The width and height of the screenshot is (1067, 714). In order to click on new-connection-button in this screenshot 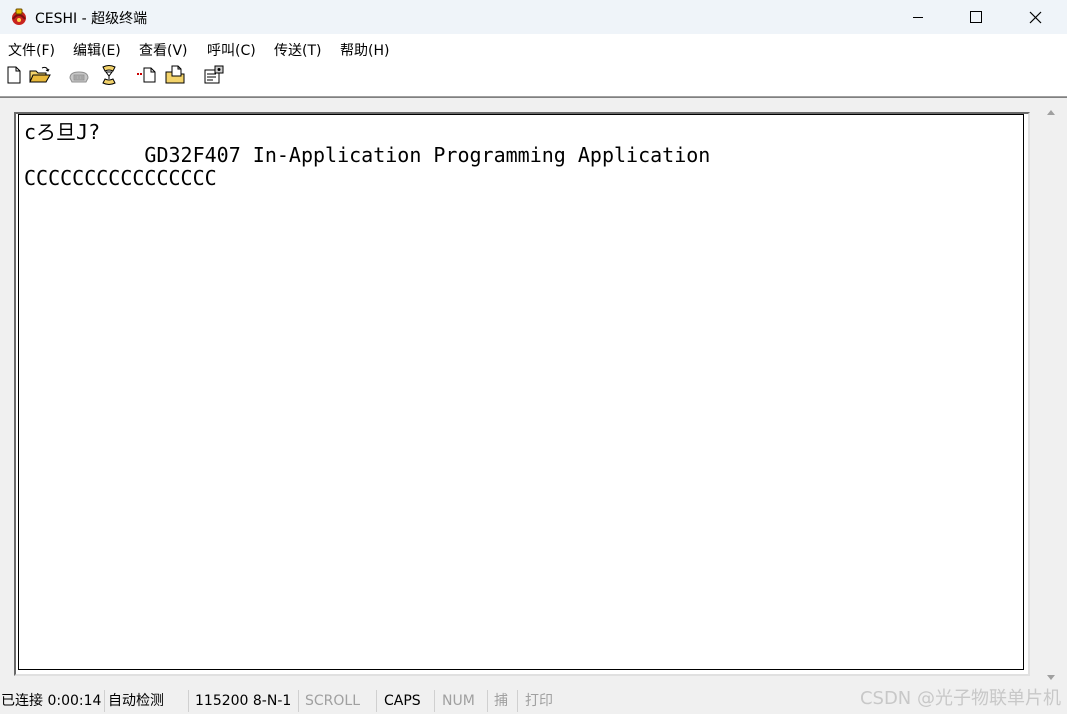, I will do `click(14, 77)`.